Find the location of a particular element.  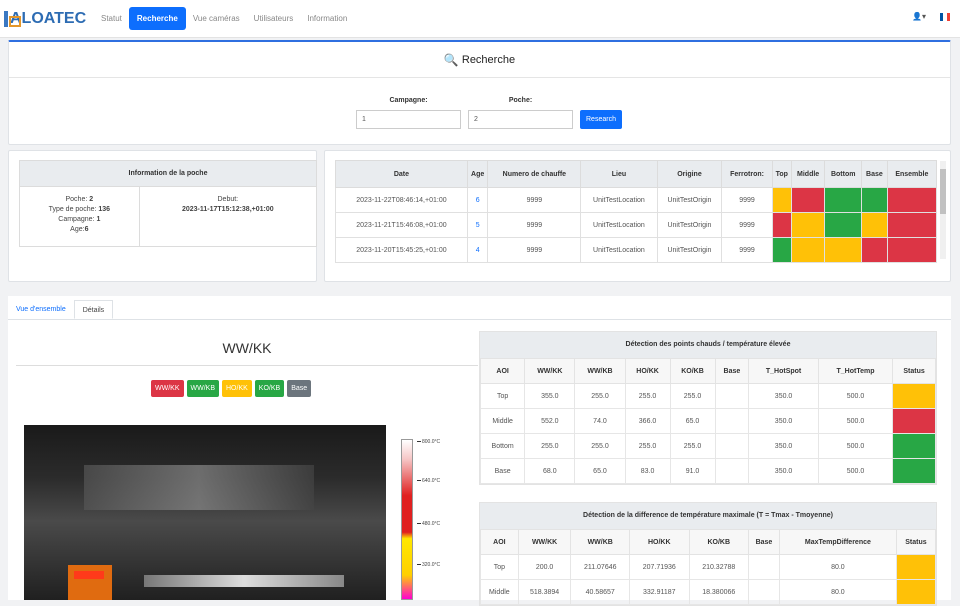

diff-cell: 211.07646 is located at coordinates (600, 567).